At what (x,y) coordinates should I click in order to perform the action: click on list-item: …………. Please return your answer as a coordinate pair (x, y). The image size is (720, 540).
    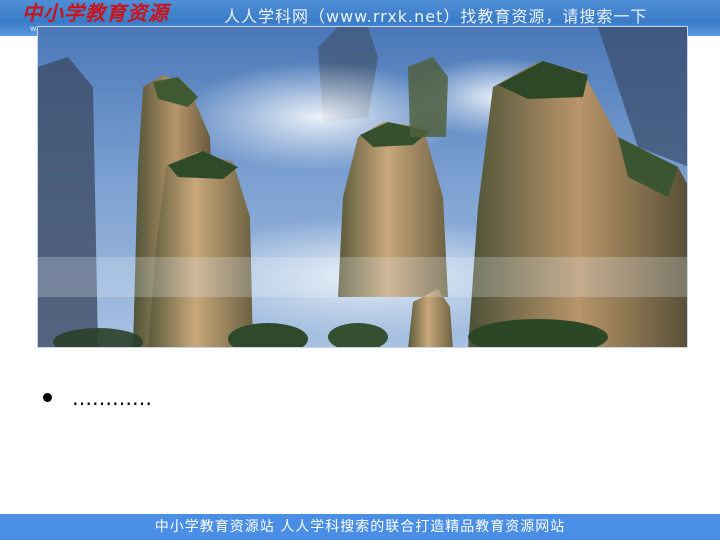
    Looking at the image, I should click on (96, 398).